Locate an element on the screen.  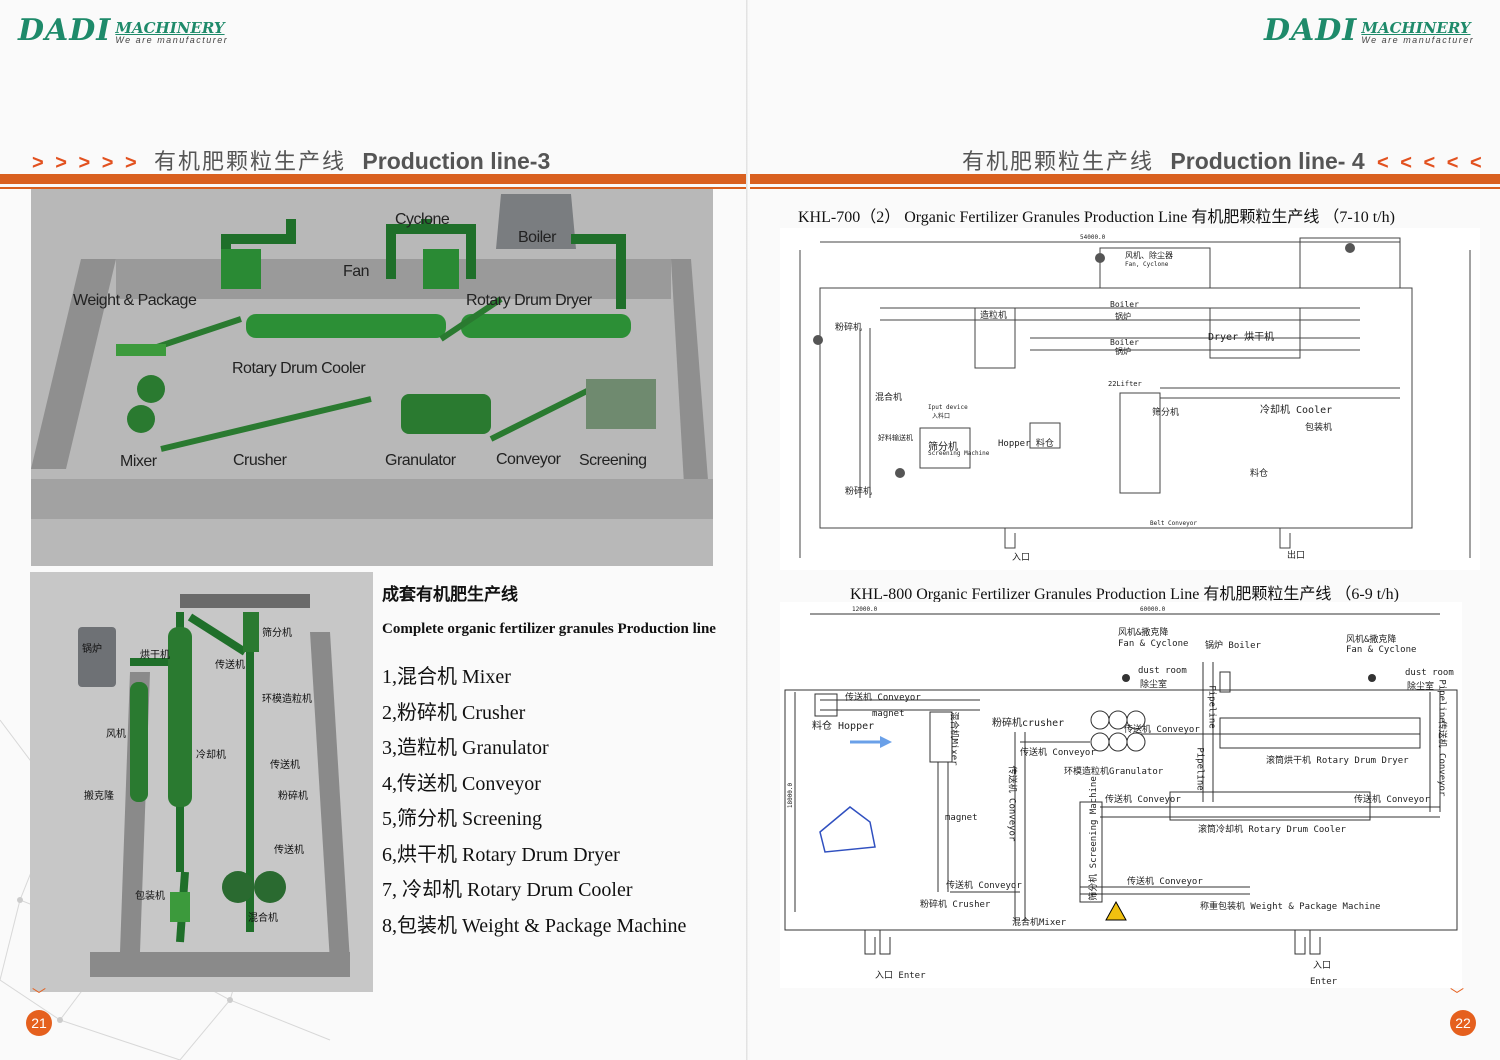
list-item: 5,筛分机 Screening is located at coordinates (462, 819).